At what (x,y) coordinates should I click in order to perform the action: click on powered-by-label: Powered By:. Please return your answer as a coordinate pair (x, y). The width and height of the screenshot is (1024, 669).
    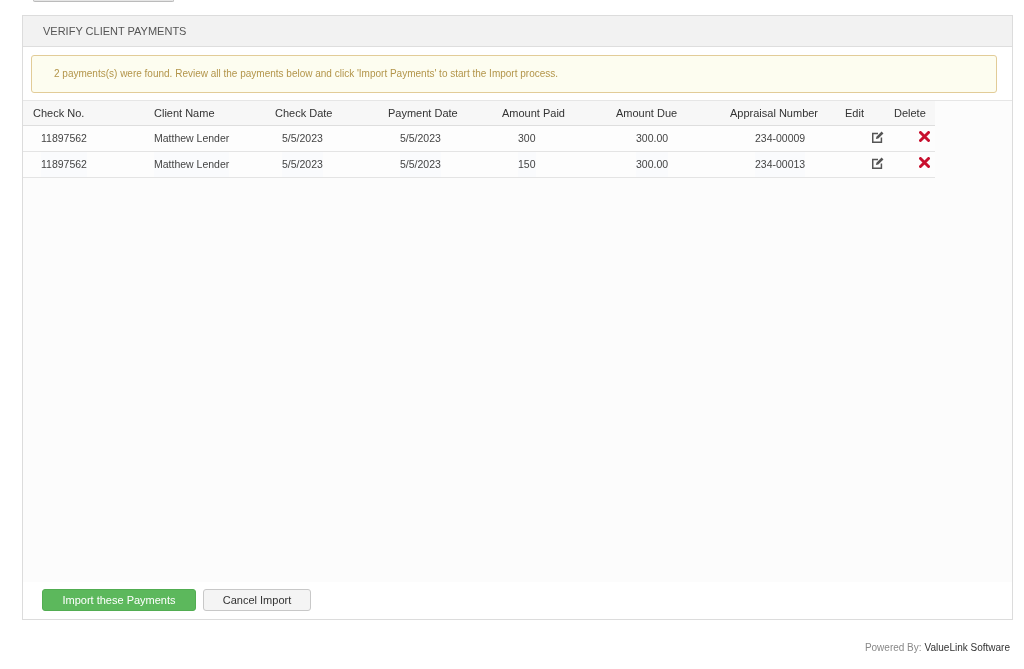
    Looking at the image, I should click on (893, 647).